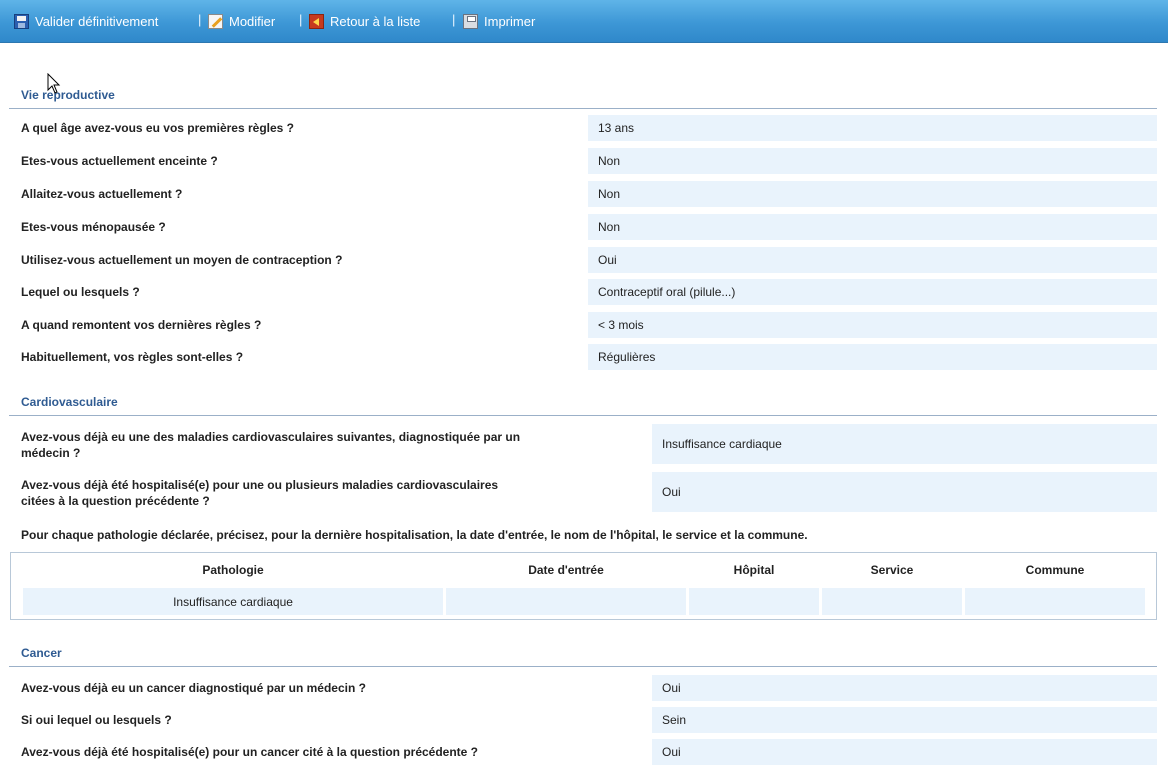 The height and width of the screenshot is (769, 1168). I want to click on table-header: Hôpital, so click(754, 570).